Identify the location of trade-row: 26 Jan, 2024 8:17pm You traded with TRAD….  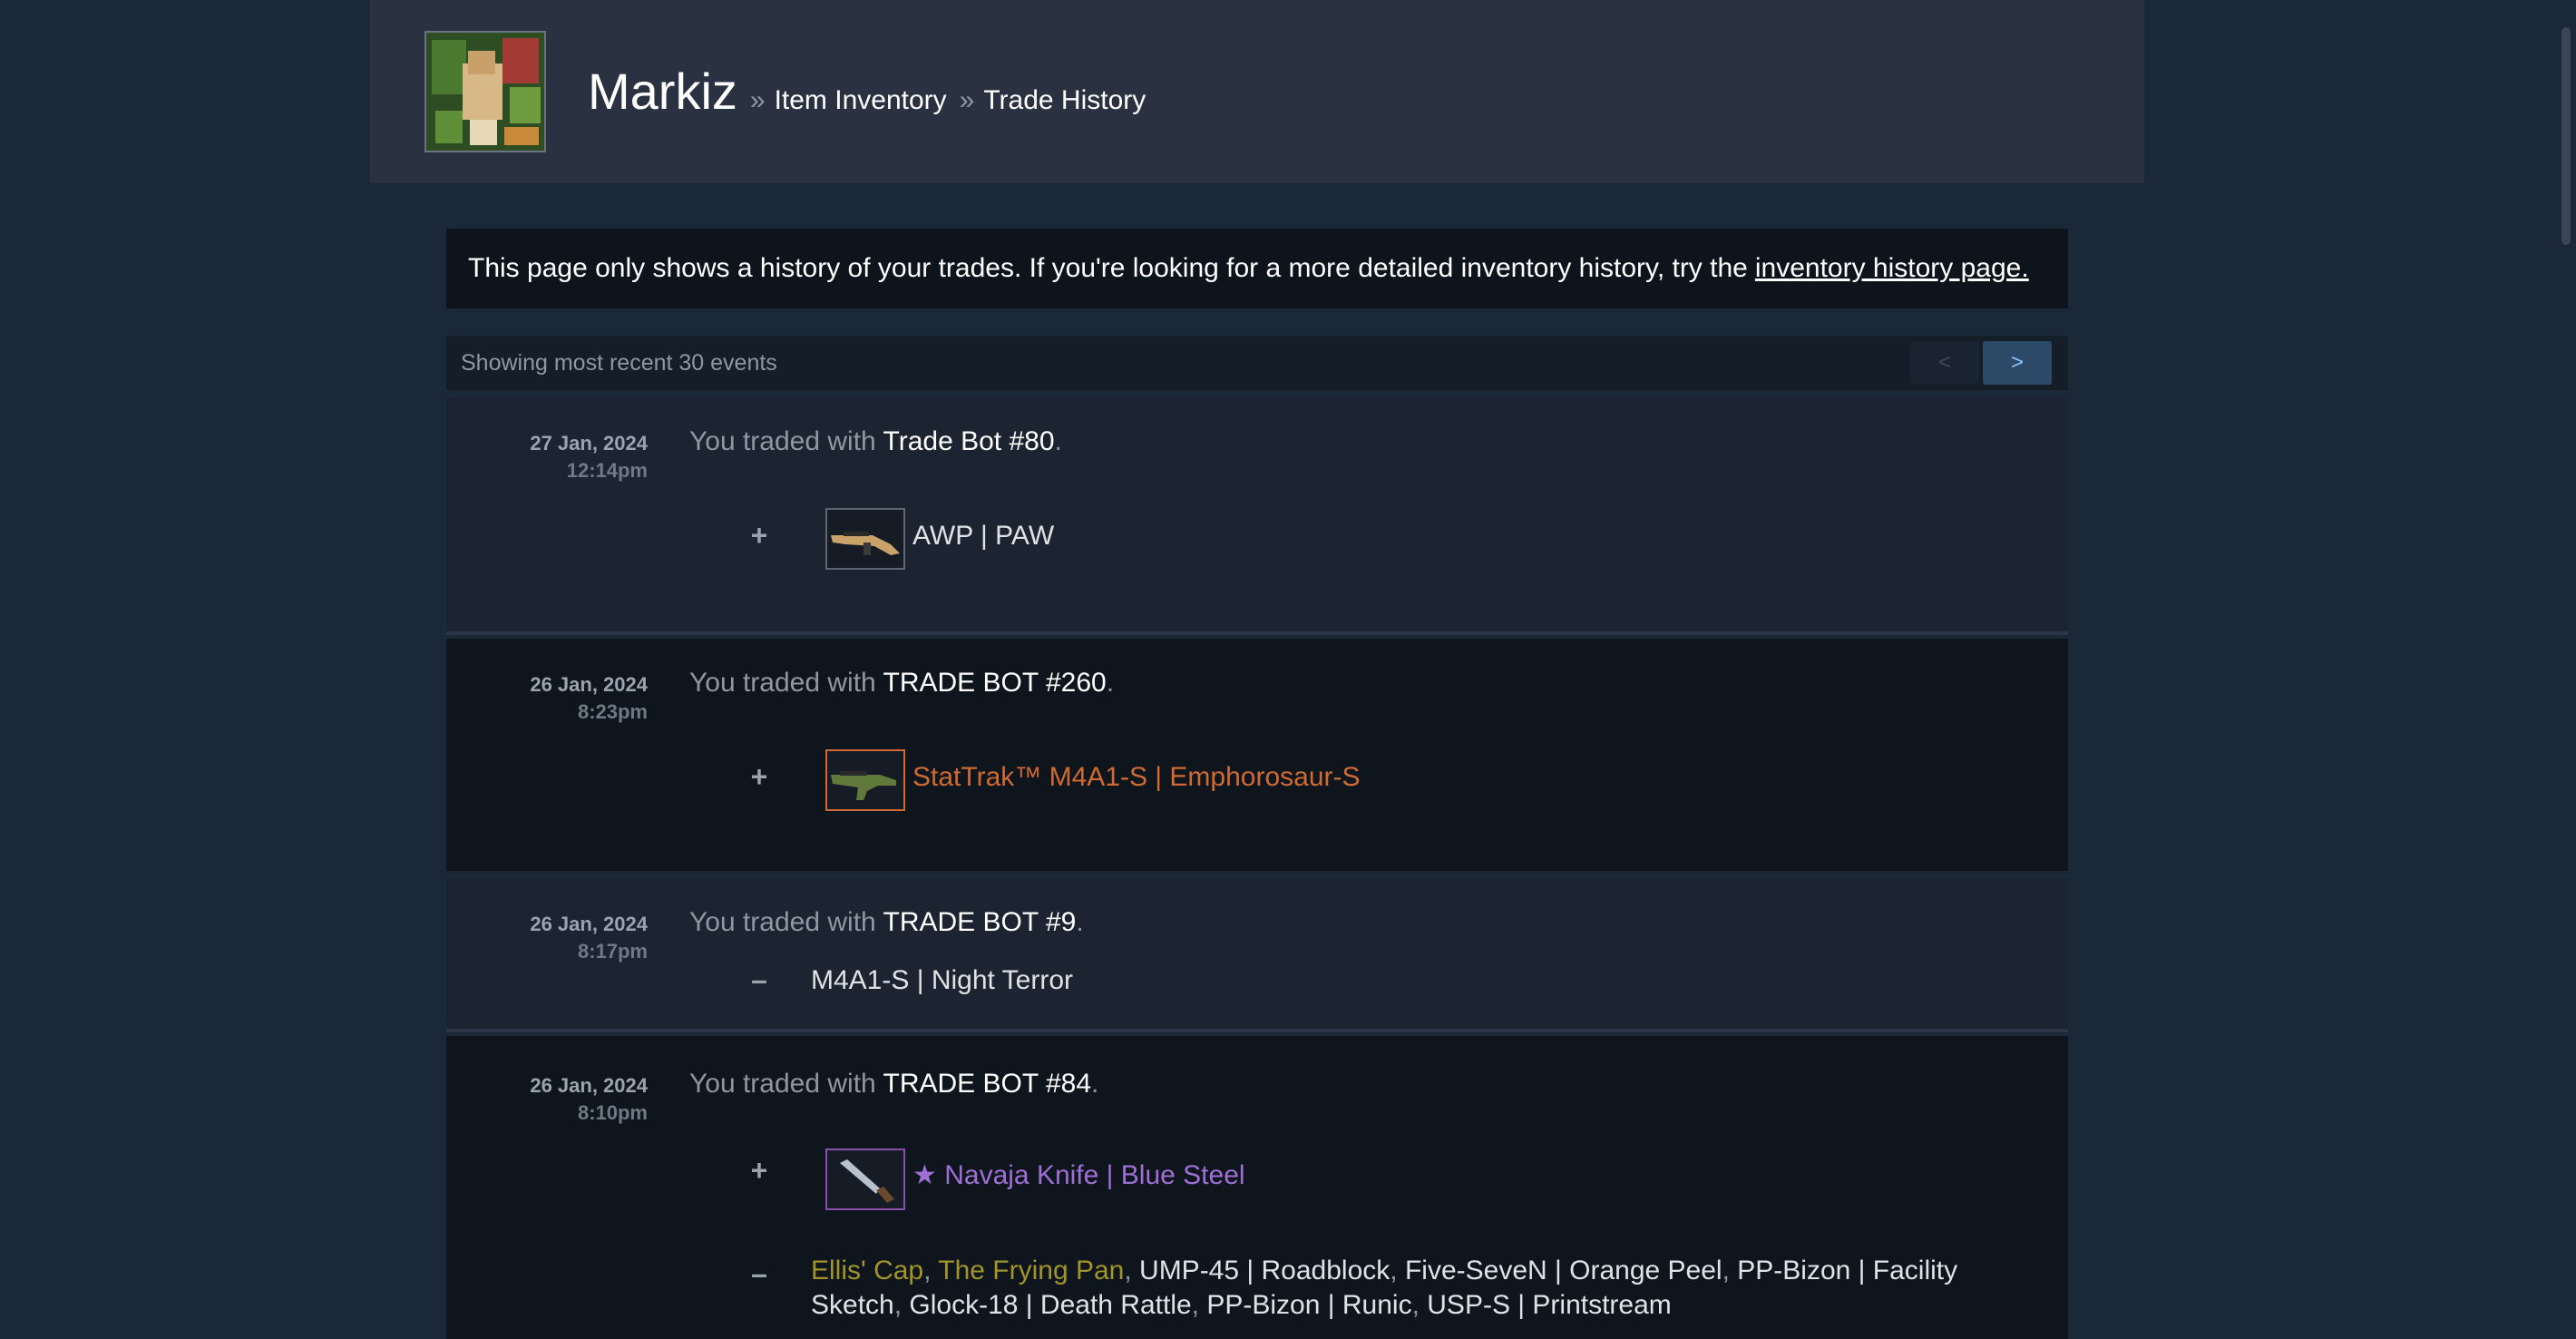
(1257, 955).